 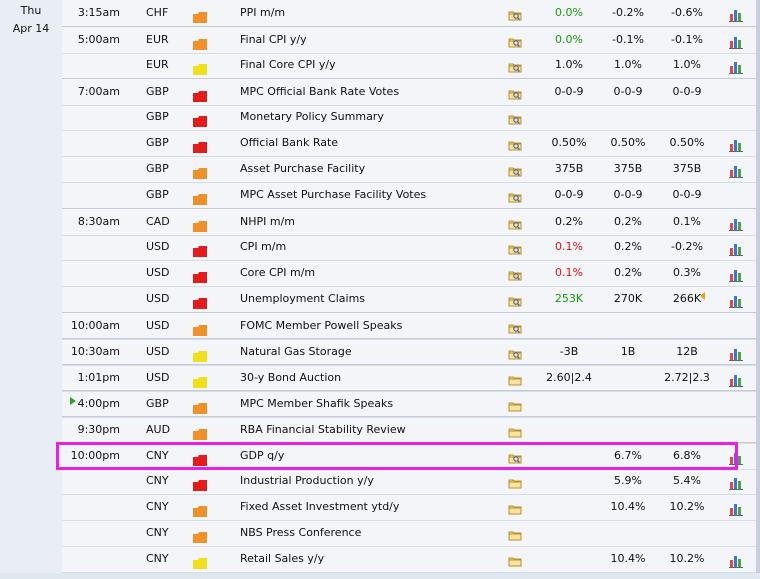 What do you see at coordinates (375, 430) in the screenshot?
I see `event-title: RBA Financial Stability Review` at bounding box center [375, 430].